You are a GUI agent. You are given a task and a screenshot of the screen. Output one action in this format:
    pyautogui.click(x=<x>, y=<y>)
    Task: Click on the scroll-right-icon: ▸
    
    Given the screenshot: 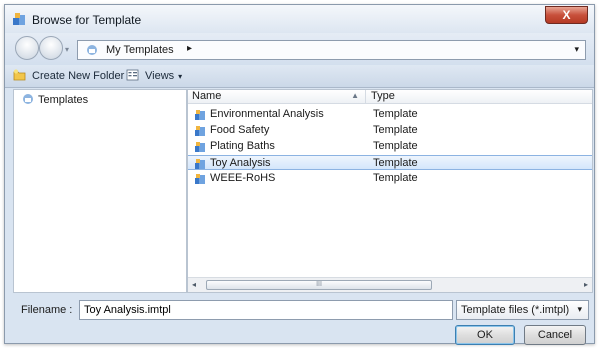 What is the action you would take?
    pyautogui.click(x=586, y=284)
    